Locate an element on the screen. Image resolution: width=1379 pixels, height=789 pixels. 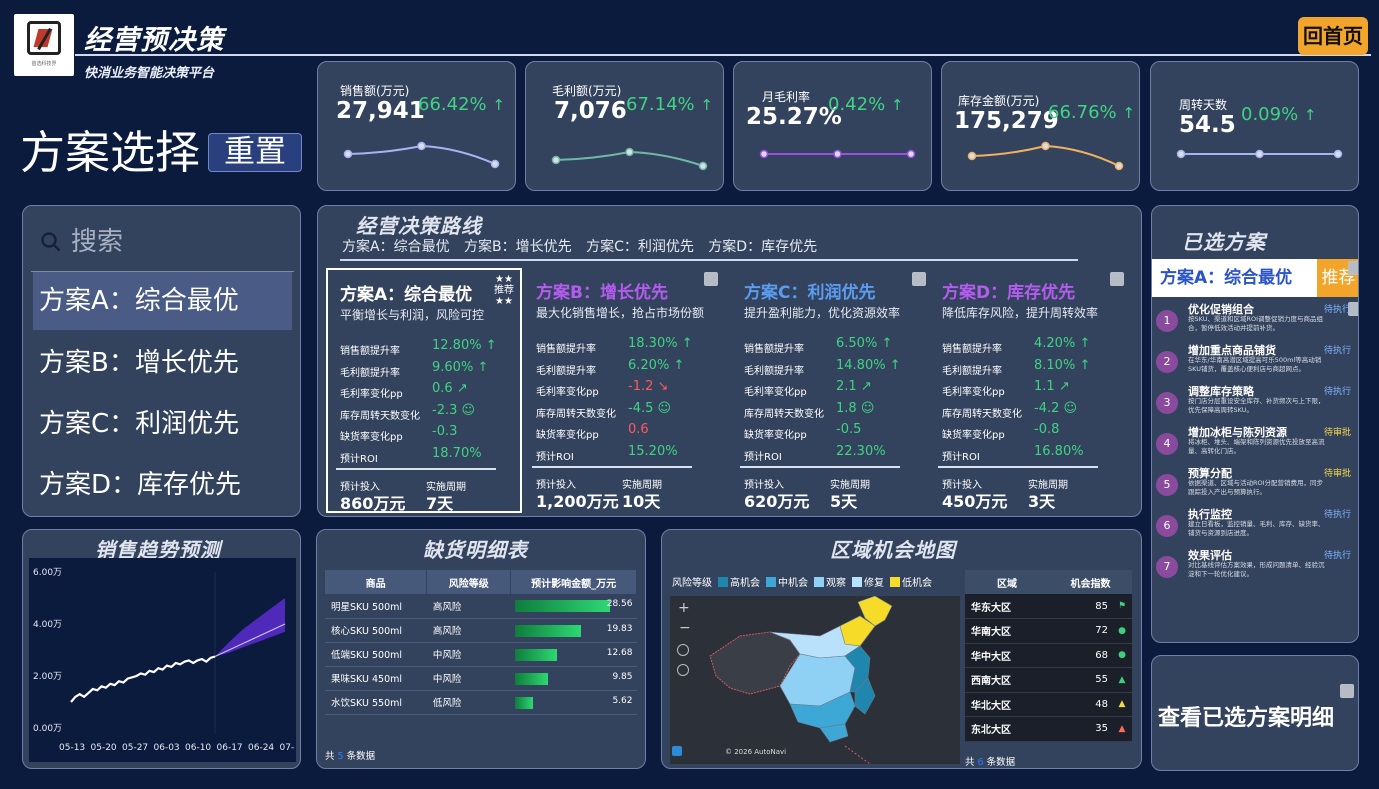
metric-value-wrap: 22.30% is located at coordinates (861, 451).